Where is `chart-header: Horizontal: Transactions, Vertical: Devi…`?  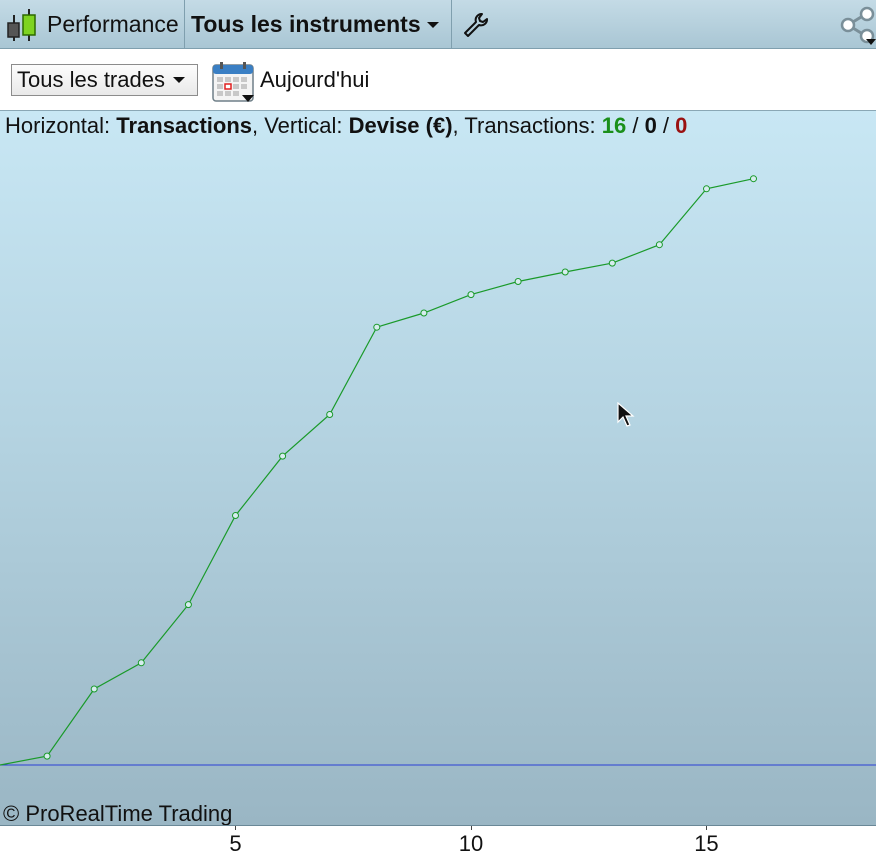
chart-header: Horizontal: Transactions, Vertical: Devi… is located at coordinates (346, 126).